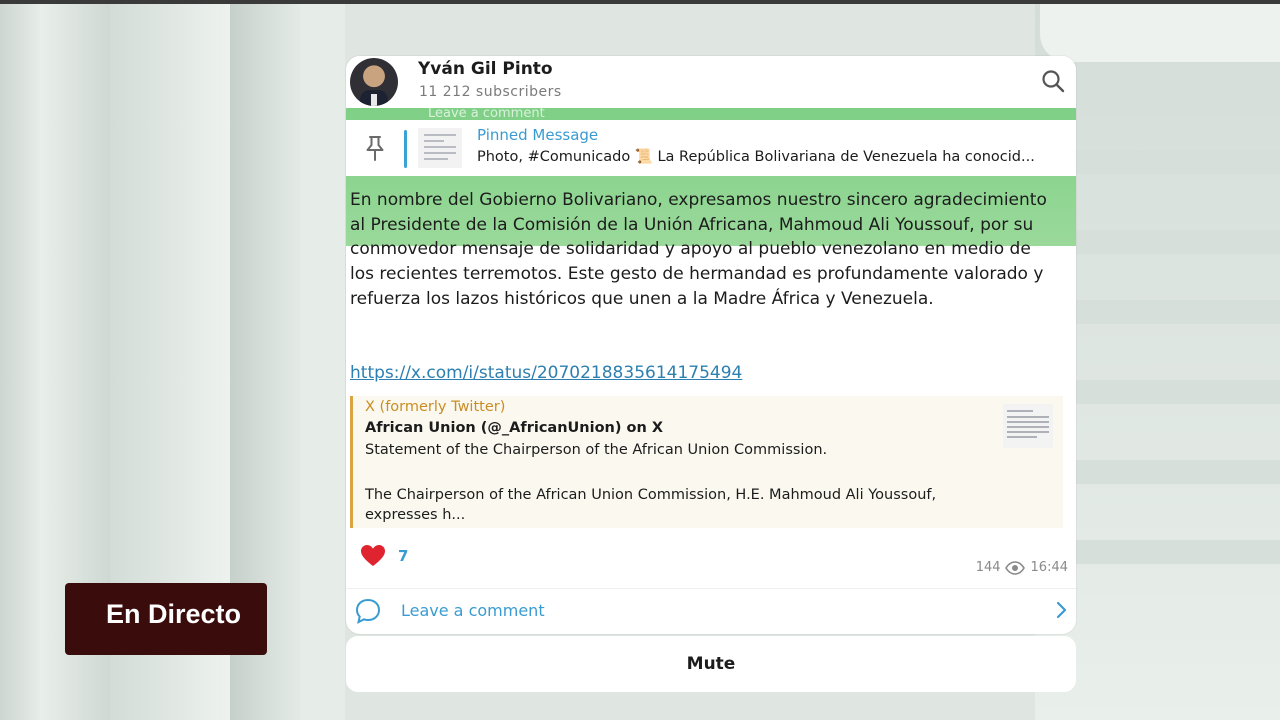  I want to click on leave-comment-bar: Leave a comment, so click(711, 610).